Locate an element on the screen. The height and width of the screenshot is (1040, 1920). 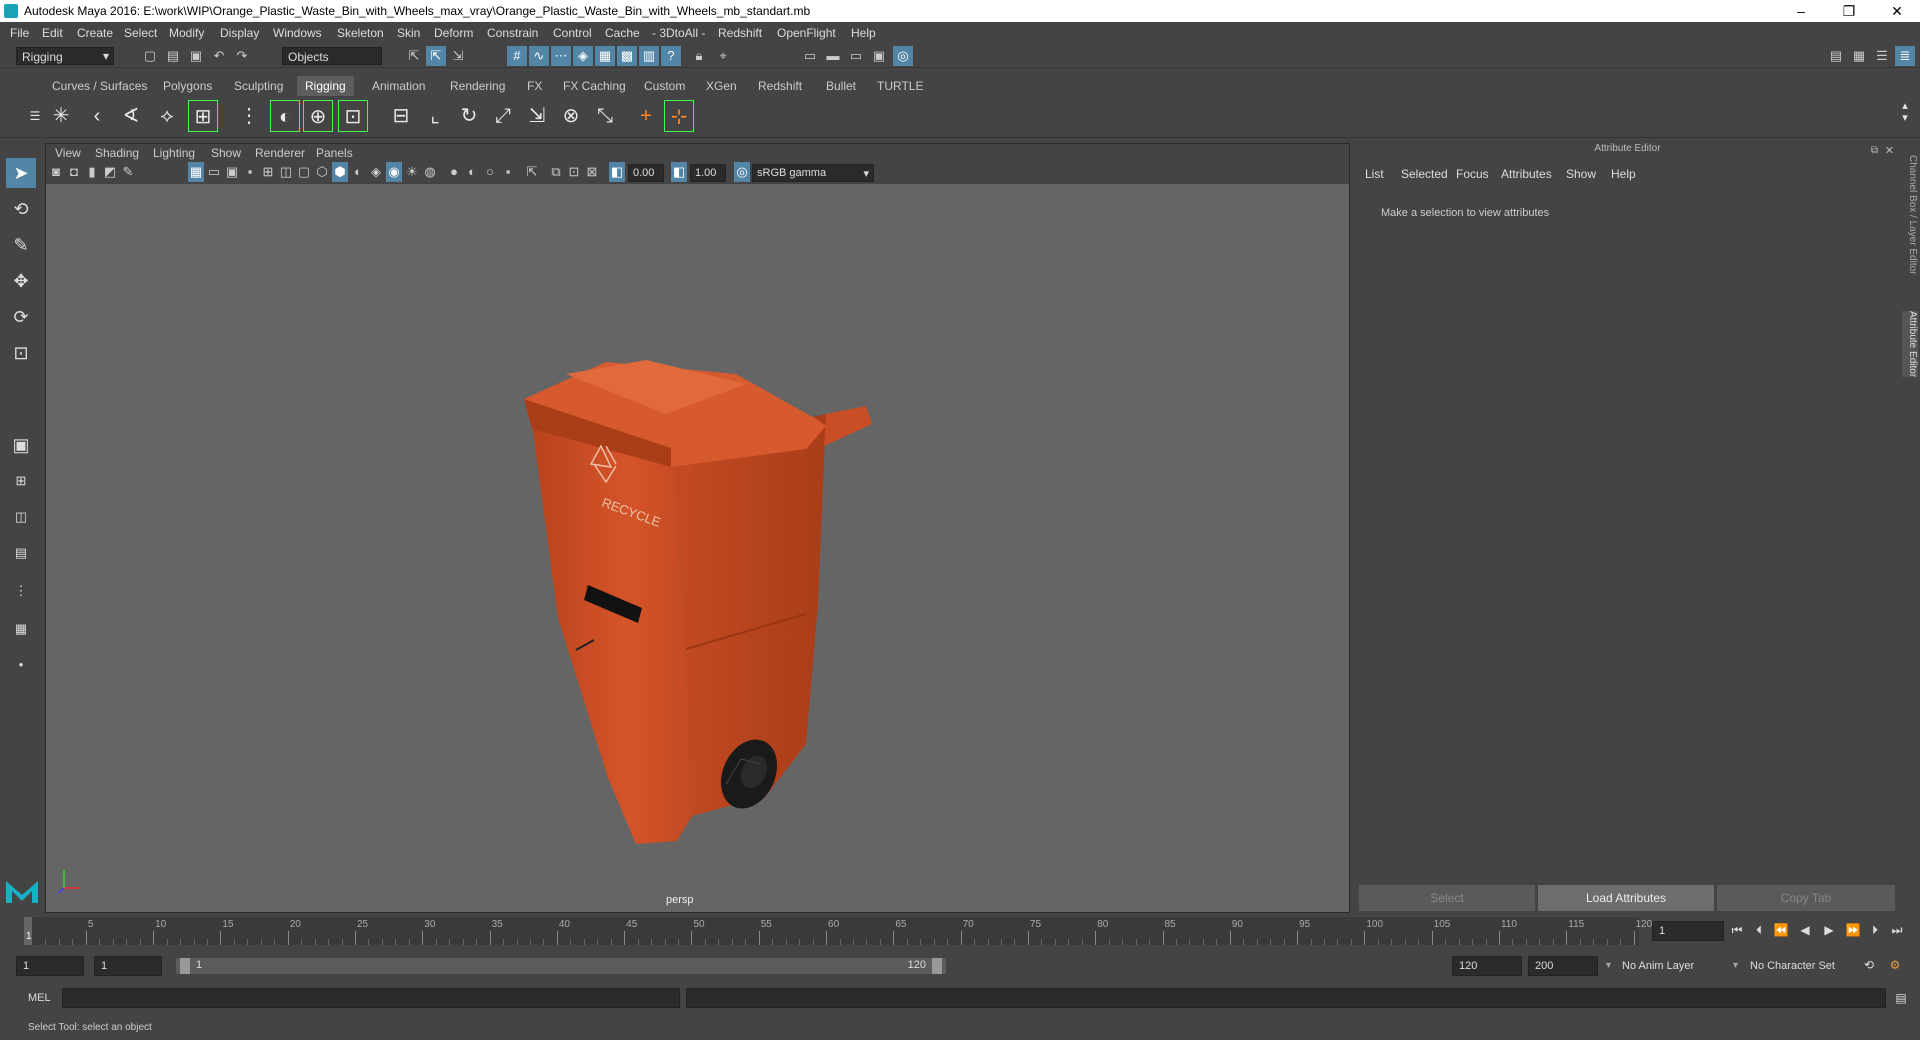
open-scene-icon: ▤ is located at coordinates (173, 56).